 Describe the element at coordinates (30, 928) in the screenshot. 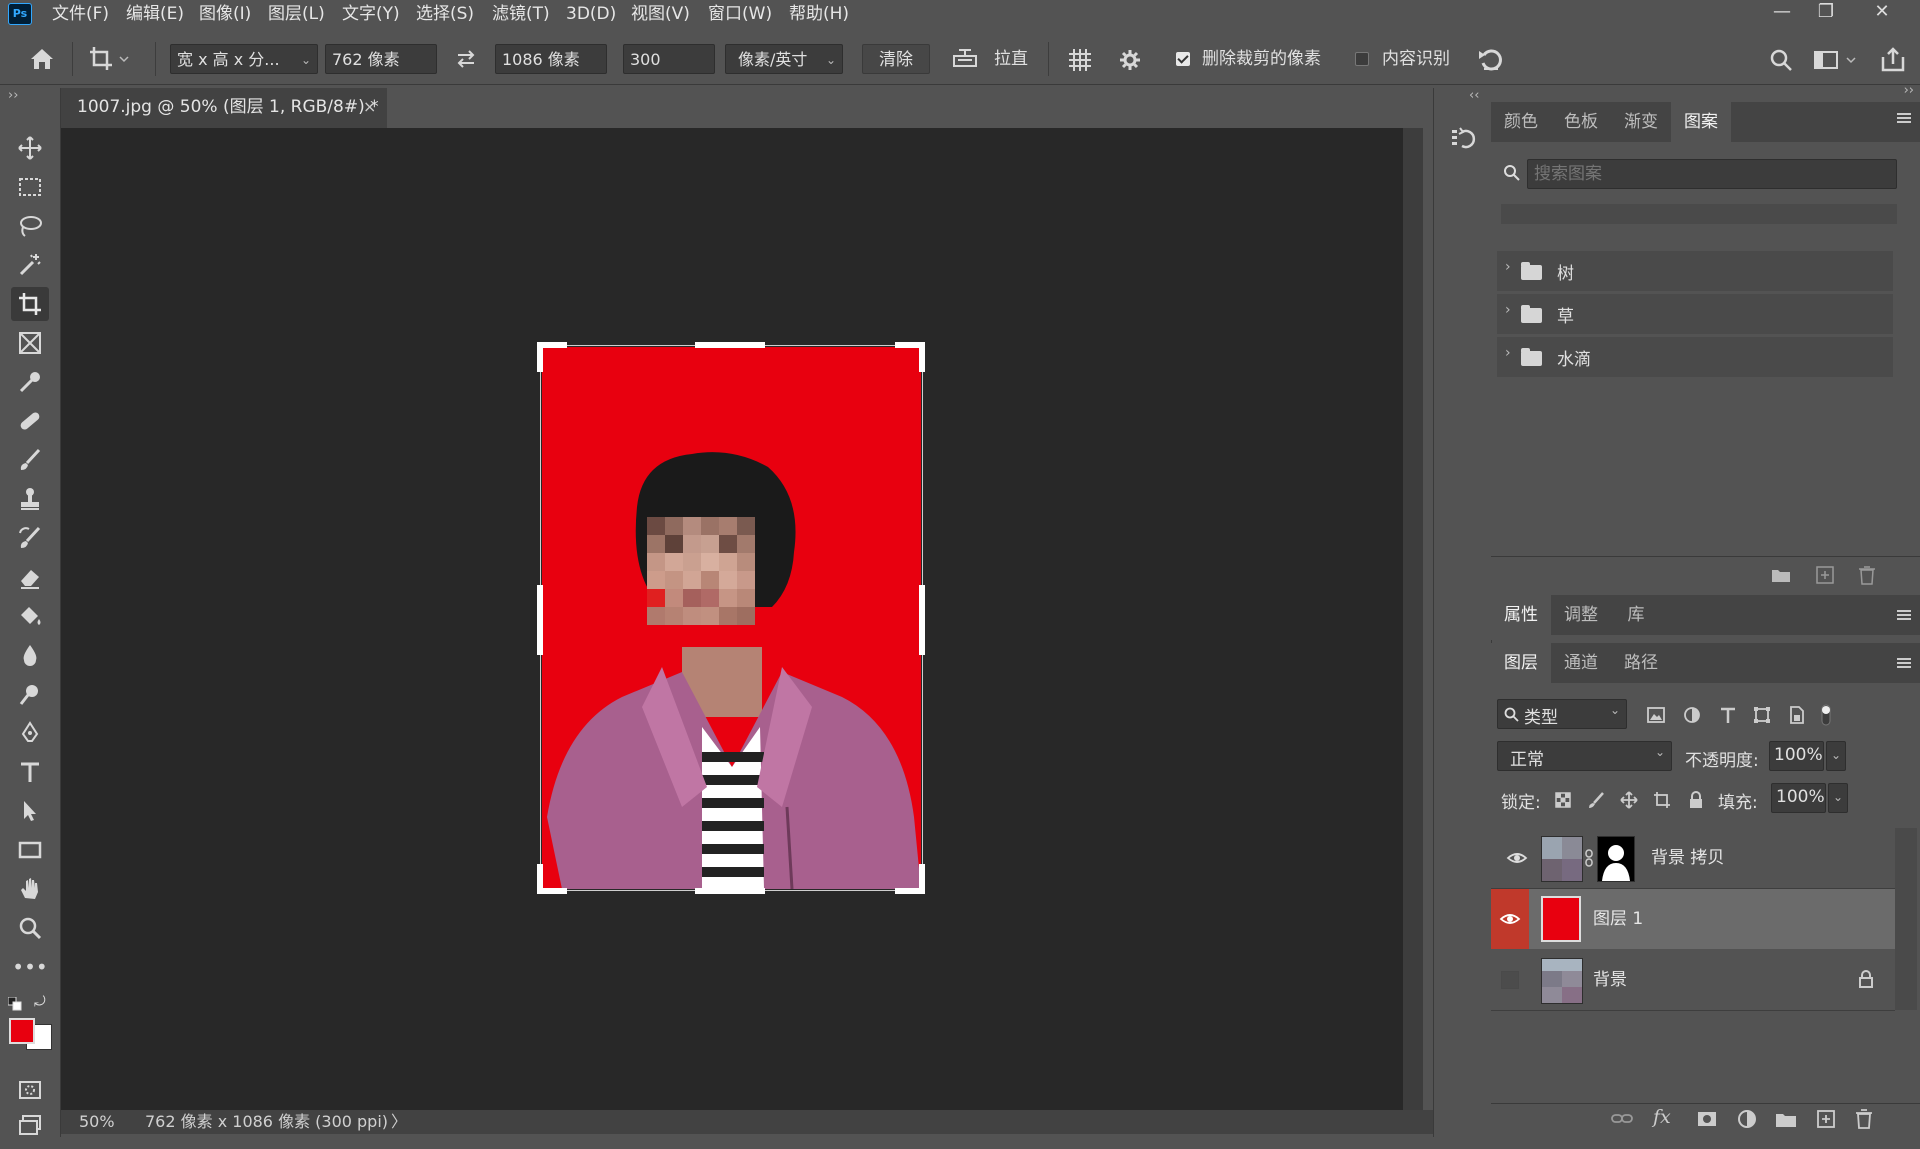

I see `zoom-tool-icon` at that location.